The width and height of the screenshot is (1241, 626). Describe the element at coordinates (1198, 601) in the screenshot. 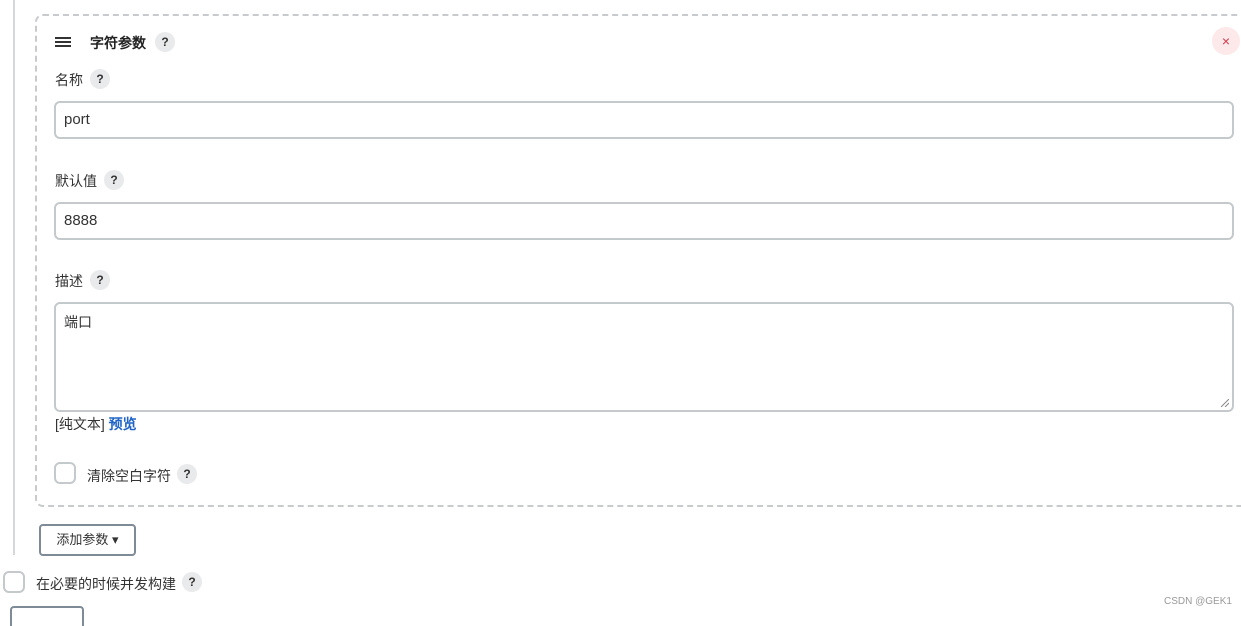

I see `watermark: CSDN @GEK1` at that location.